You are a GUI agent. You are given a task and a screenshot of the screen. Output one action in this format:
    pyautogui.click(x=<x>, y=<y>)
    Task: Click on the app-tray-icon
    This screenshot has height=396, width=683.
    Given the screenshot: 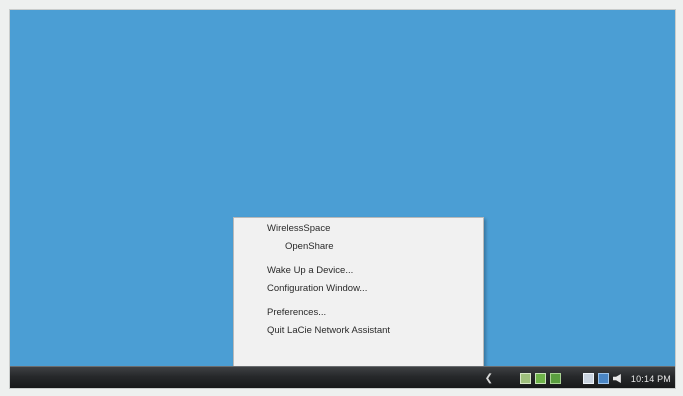 What is the action you would take?
    pyautogui.click(x=555, y=378)
    